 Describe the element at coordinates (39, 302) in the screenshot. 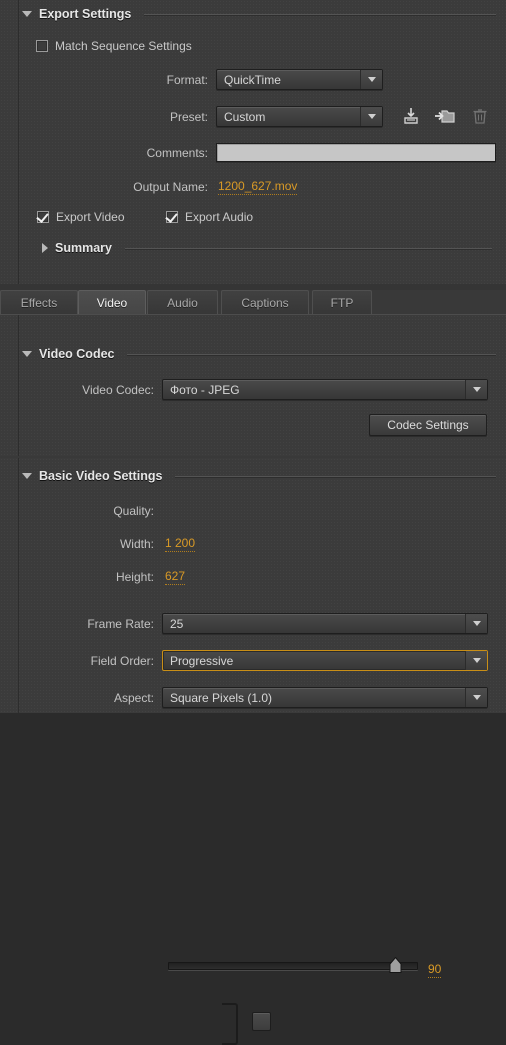

I see `tab-effects: Effects` at that location.